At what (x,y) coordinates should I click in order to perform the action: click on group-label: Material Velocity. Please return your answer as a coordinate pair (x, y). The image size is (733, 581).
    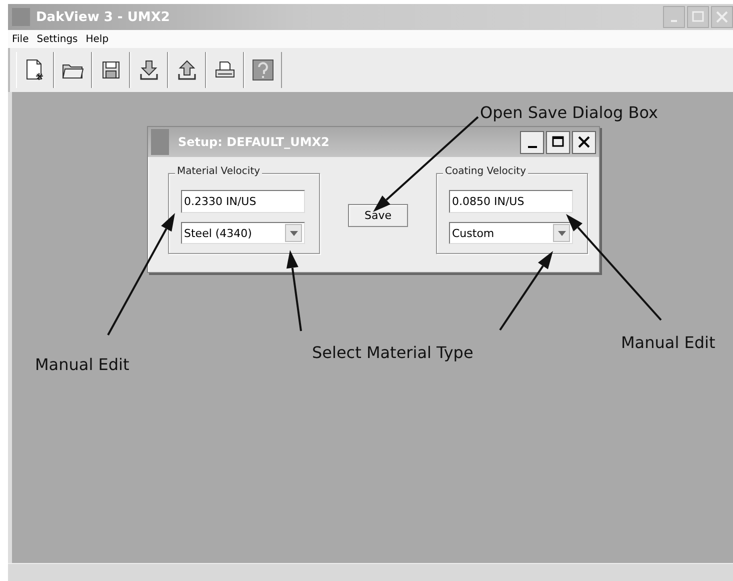
    Looking at the image, I should click on (218, 171).